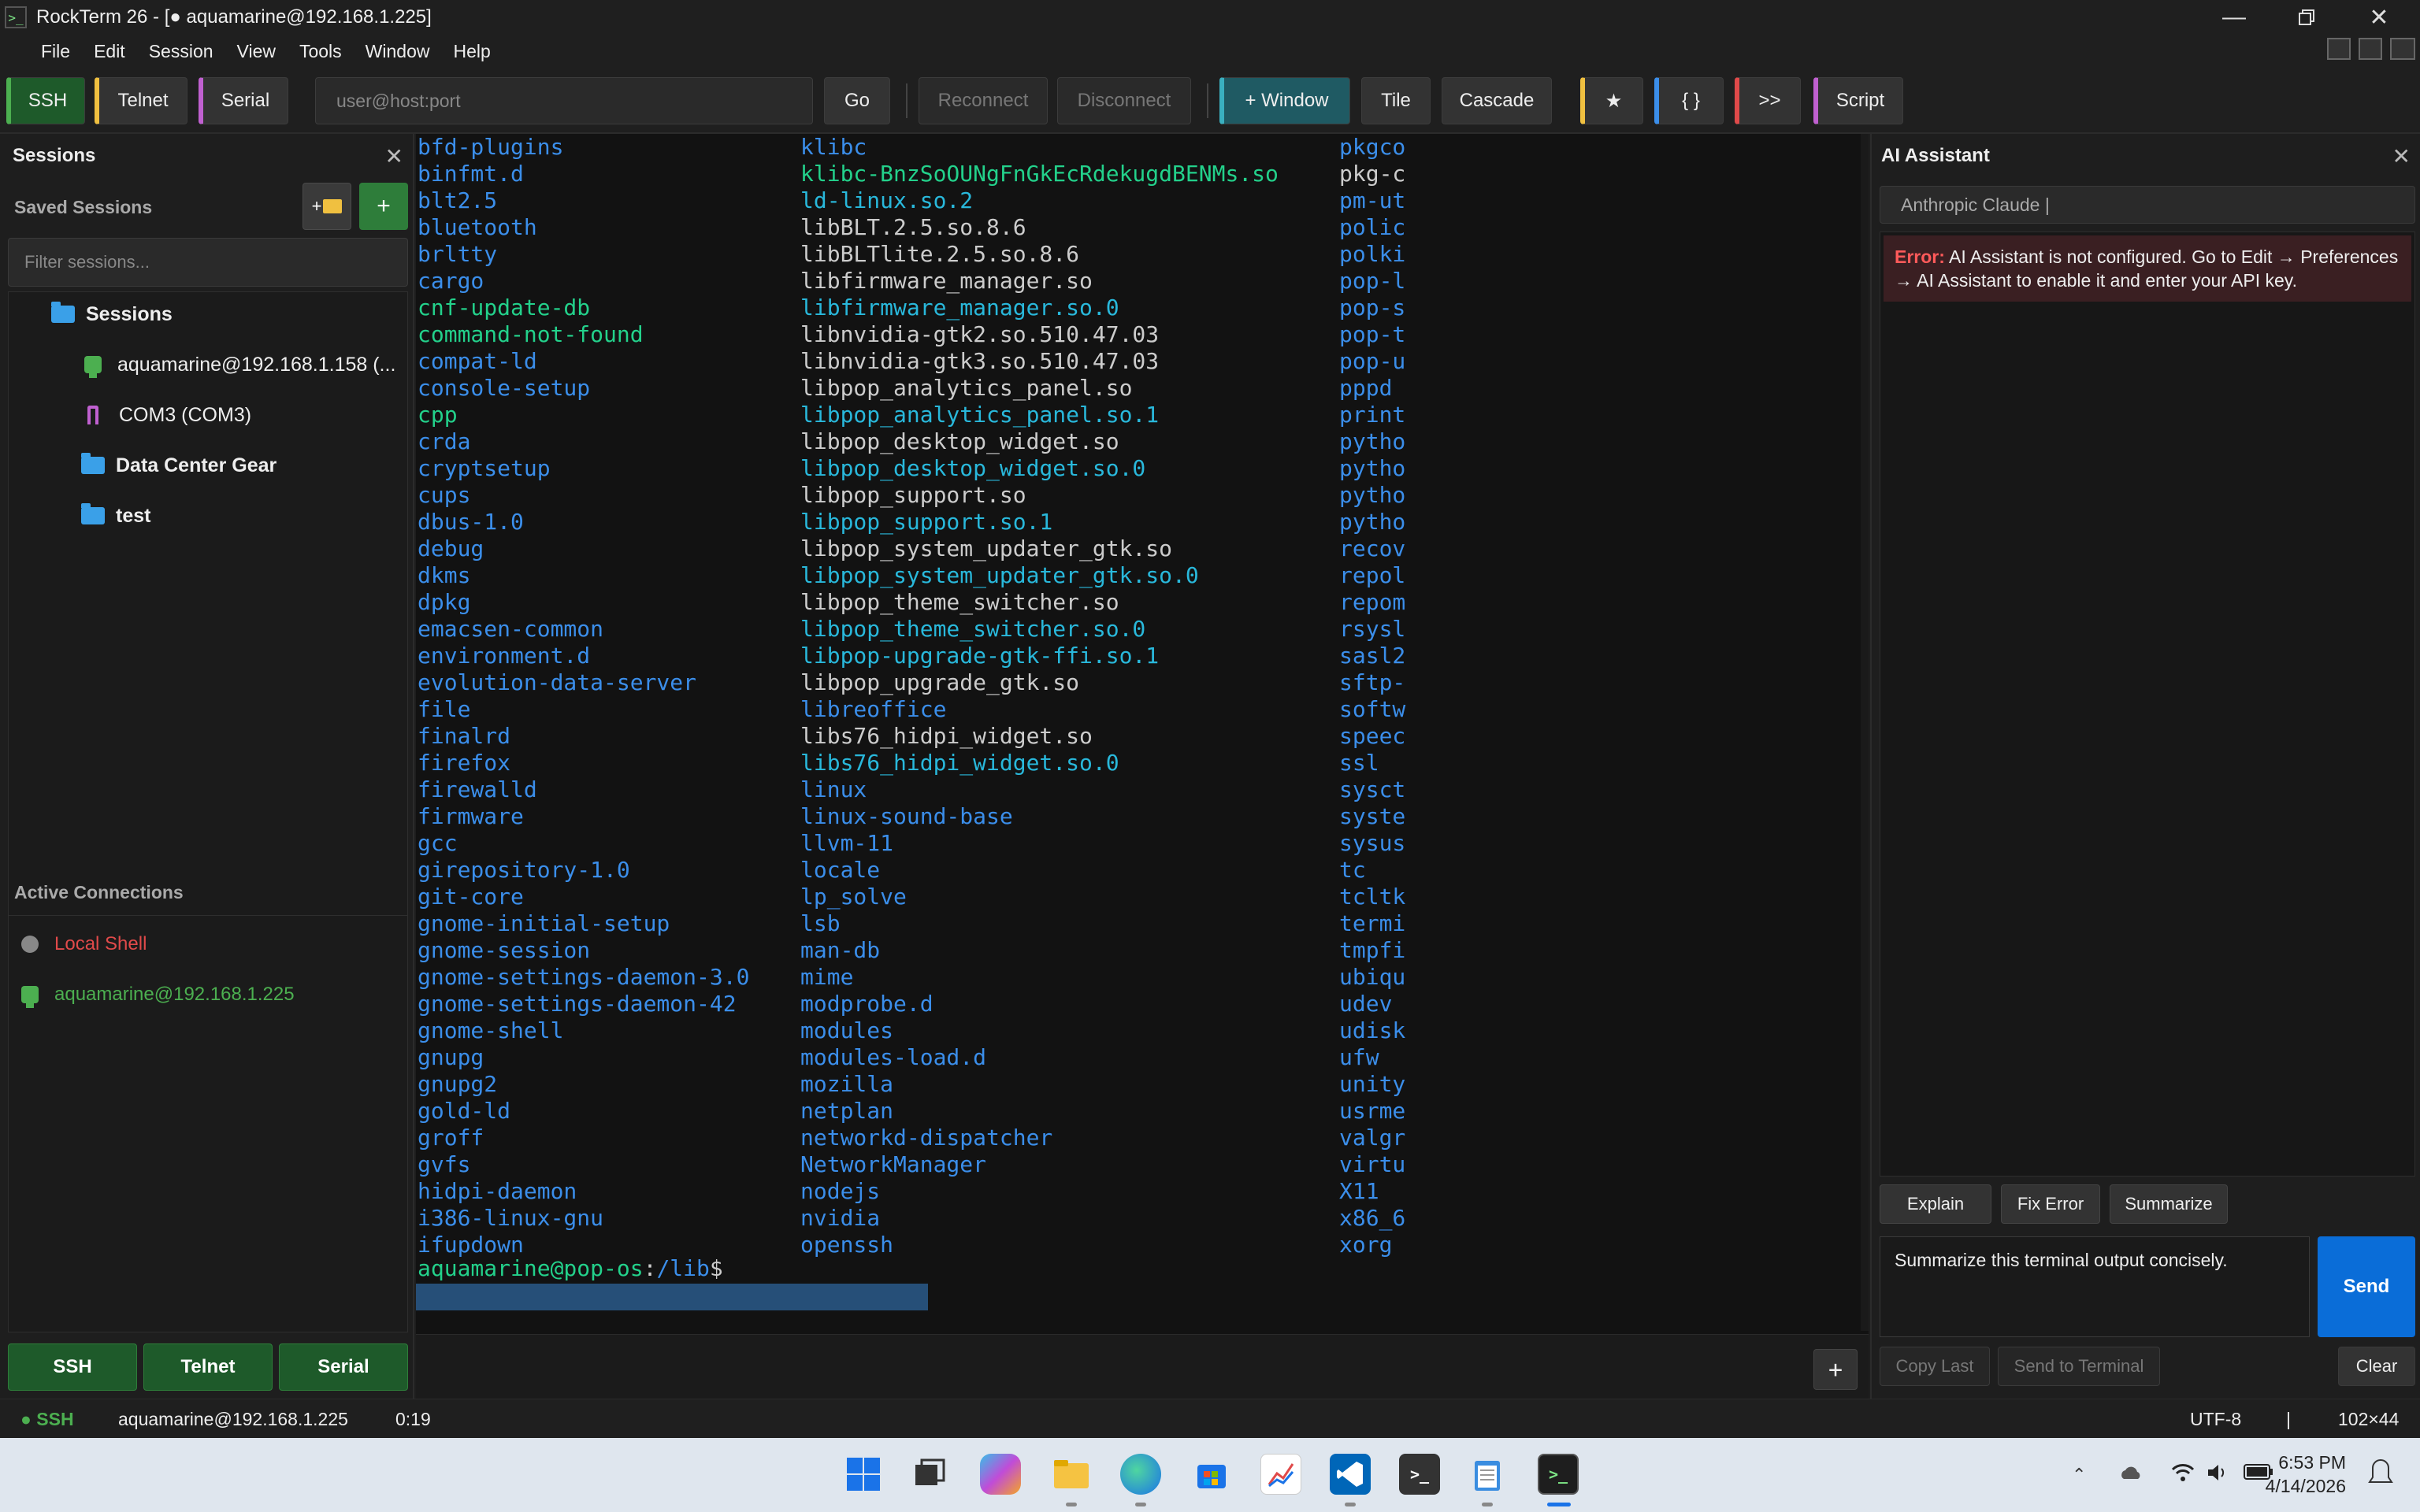 This screenshot has height=1512, width=2420. I want to click on terminal-entry: locale, so click(840, 870).